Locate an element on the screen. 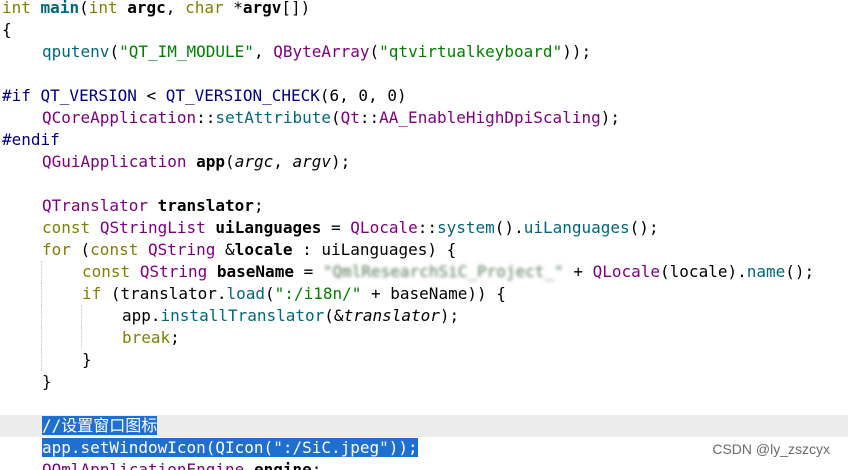 This screenshot has width=848, height=470. code-token: QT_VERSION_CHECK is located at coordinates (242, 95).